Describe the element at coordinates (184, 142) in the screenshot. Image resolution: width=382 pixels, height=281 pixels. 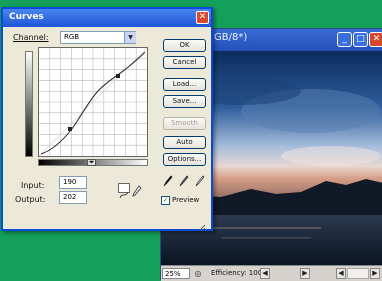
I see `auto-button: Auto` at that location.